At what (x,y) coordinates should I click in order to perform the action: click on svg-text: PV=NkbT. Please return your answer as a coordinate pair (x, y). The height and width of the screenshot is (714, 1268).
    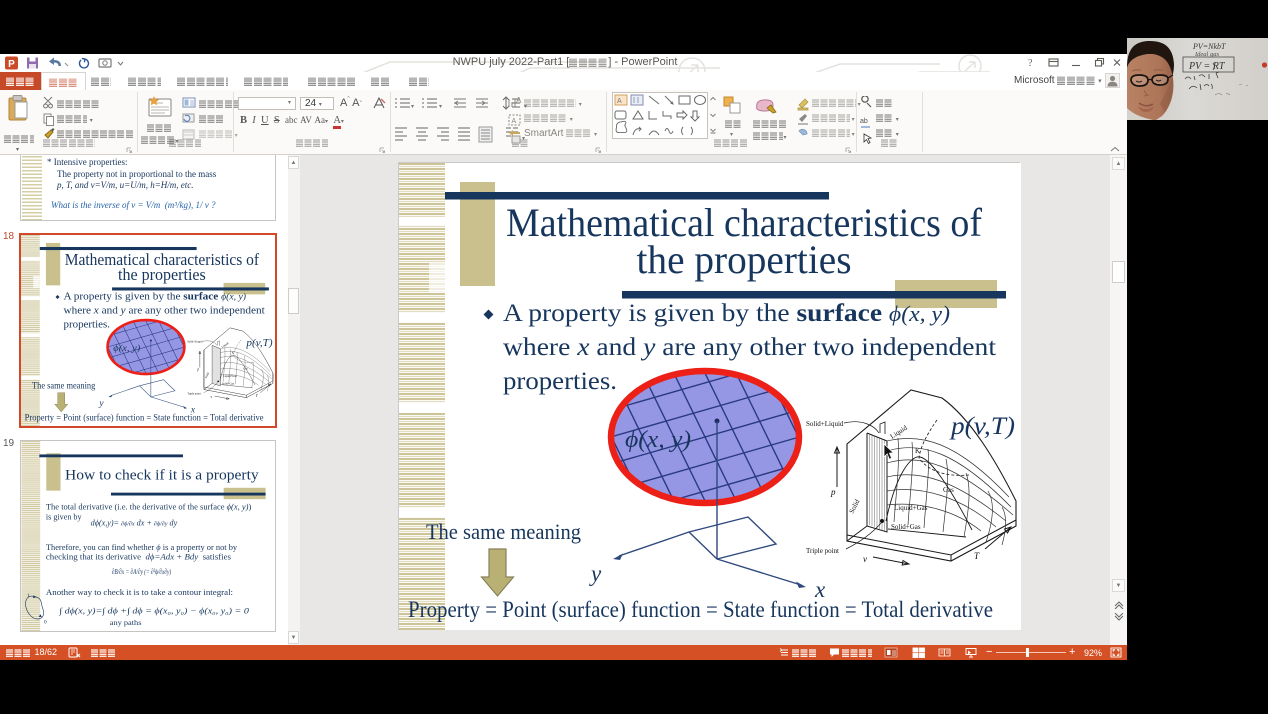
    Looking at the image, I should click on (1209, 46).